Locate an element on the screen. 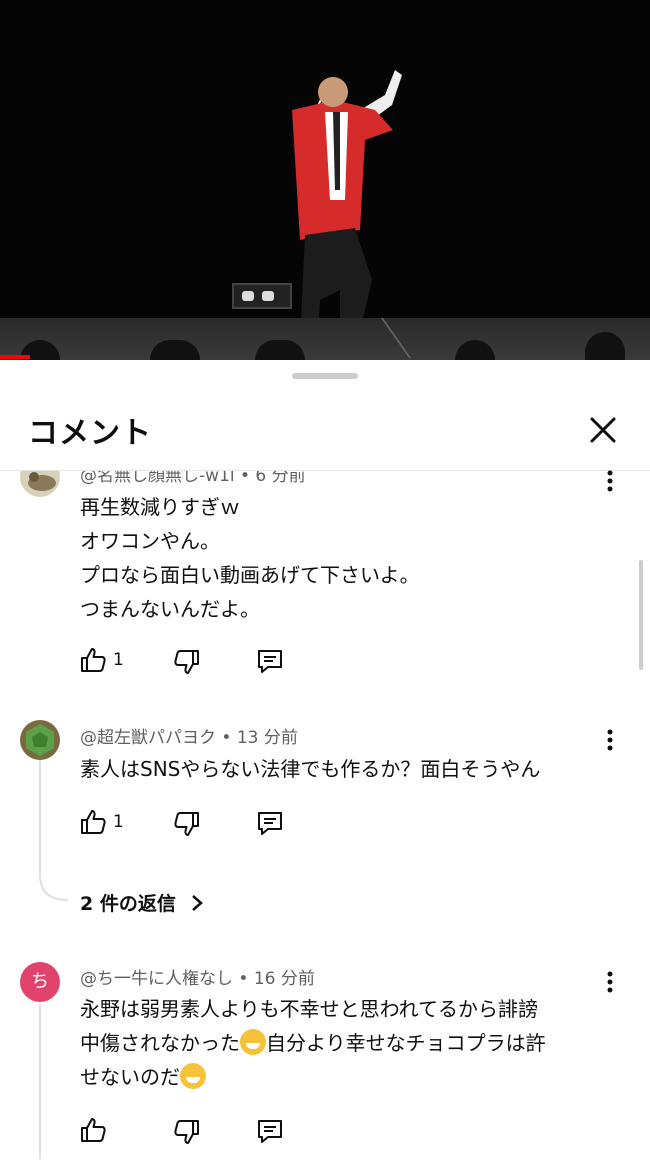 Image resolution: width=650 pixels, height=1160 pixels. comment-author-meta: @名無し顔無し-w1l • 6 分前 is located at coordinates (193, 478).